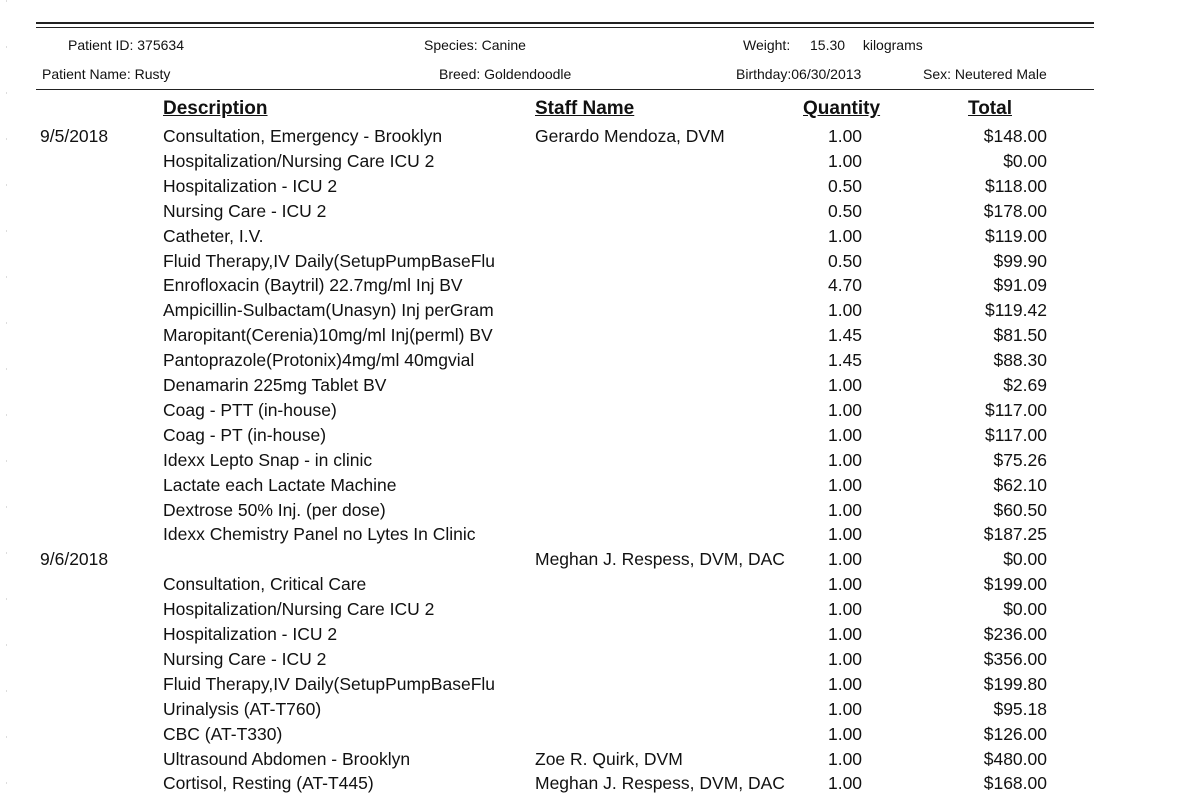 The image size is (1200, 800). Describe the element at coordinates (74, 559) in the screenshot. I see `row-date: 9/6/2018` at that location.